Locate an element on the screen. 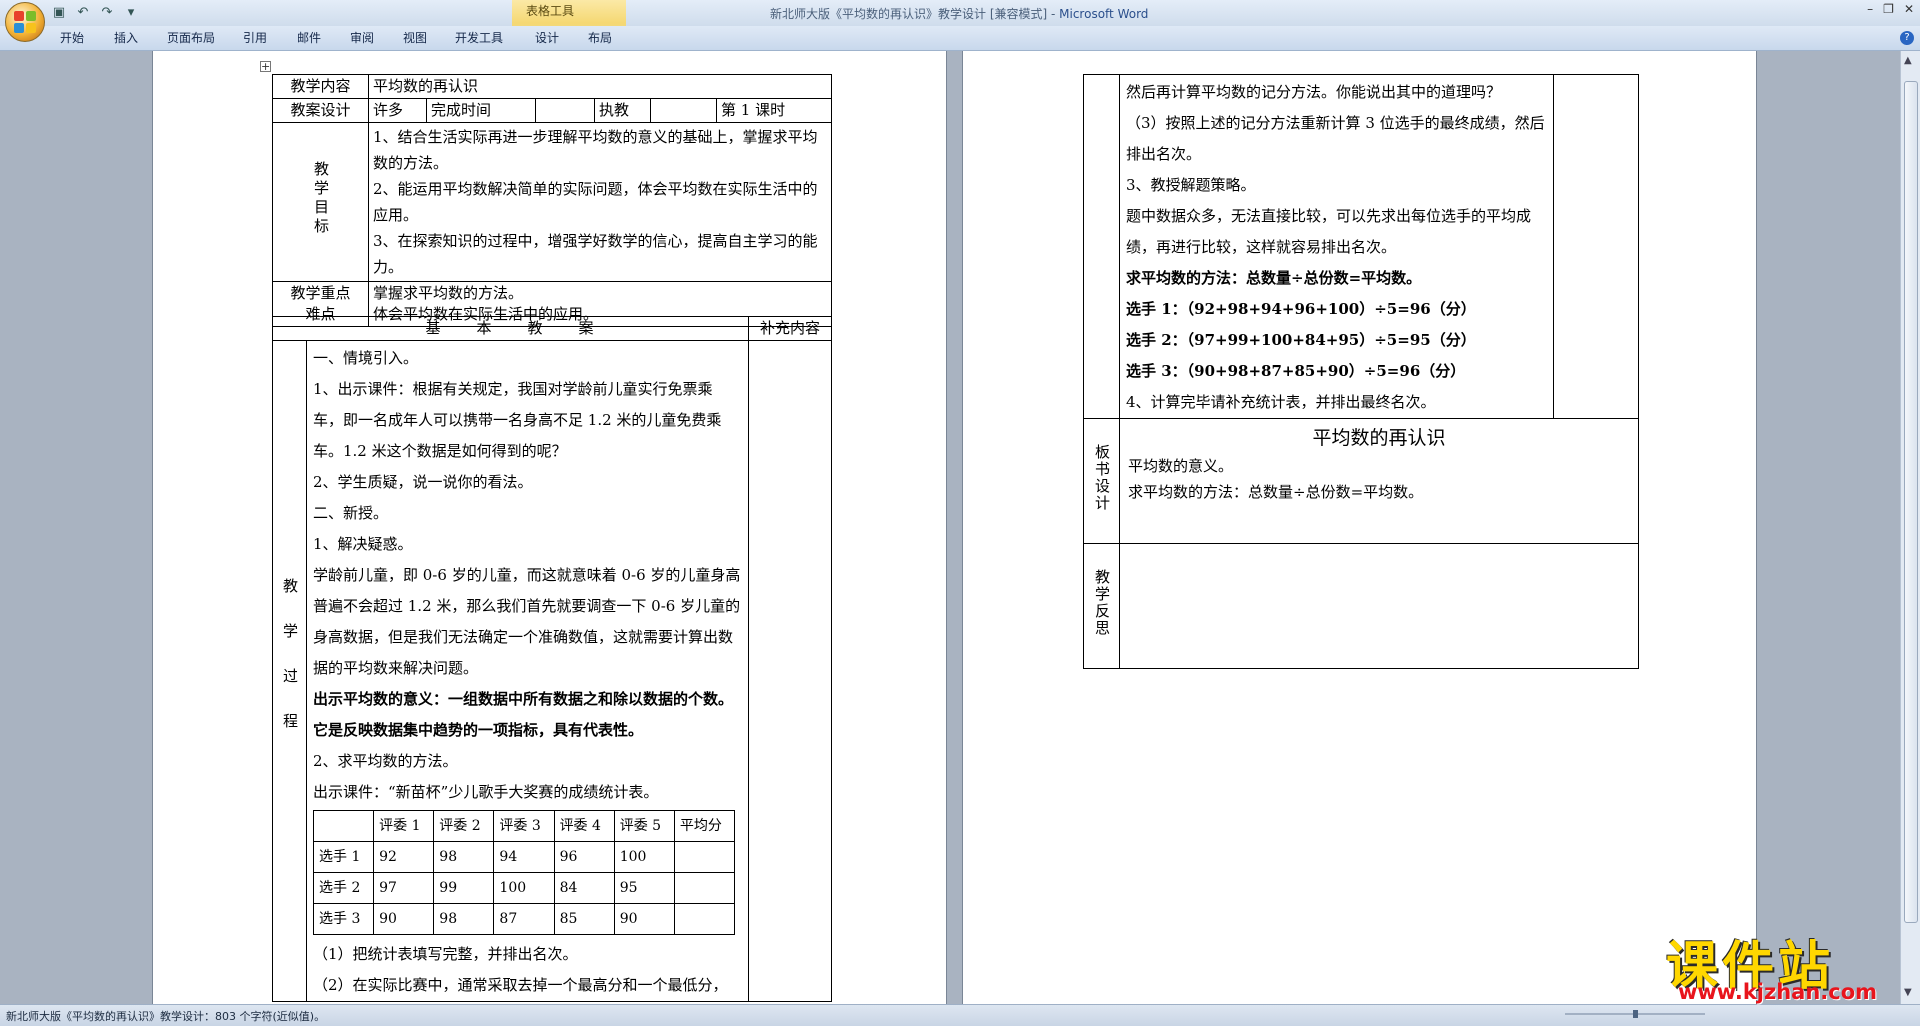 This screenshot has width=1920, height=1026. designer-value: 许多 is located at coordinates (397, 110).